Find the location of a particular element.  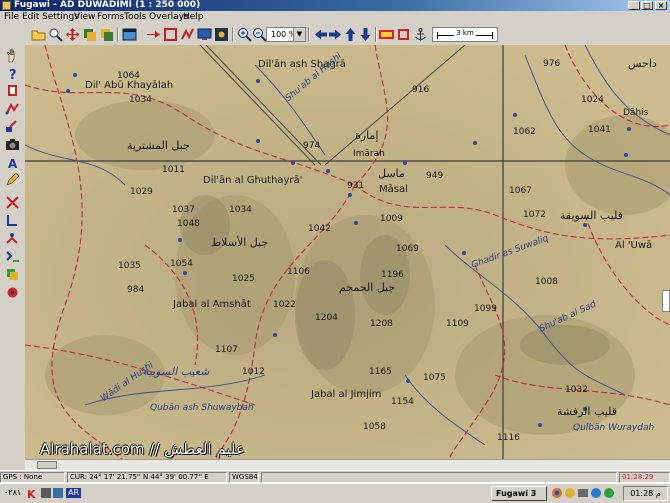

measure-icon is located at coordinates (12, 90).